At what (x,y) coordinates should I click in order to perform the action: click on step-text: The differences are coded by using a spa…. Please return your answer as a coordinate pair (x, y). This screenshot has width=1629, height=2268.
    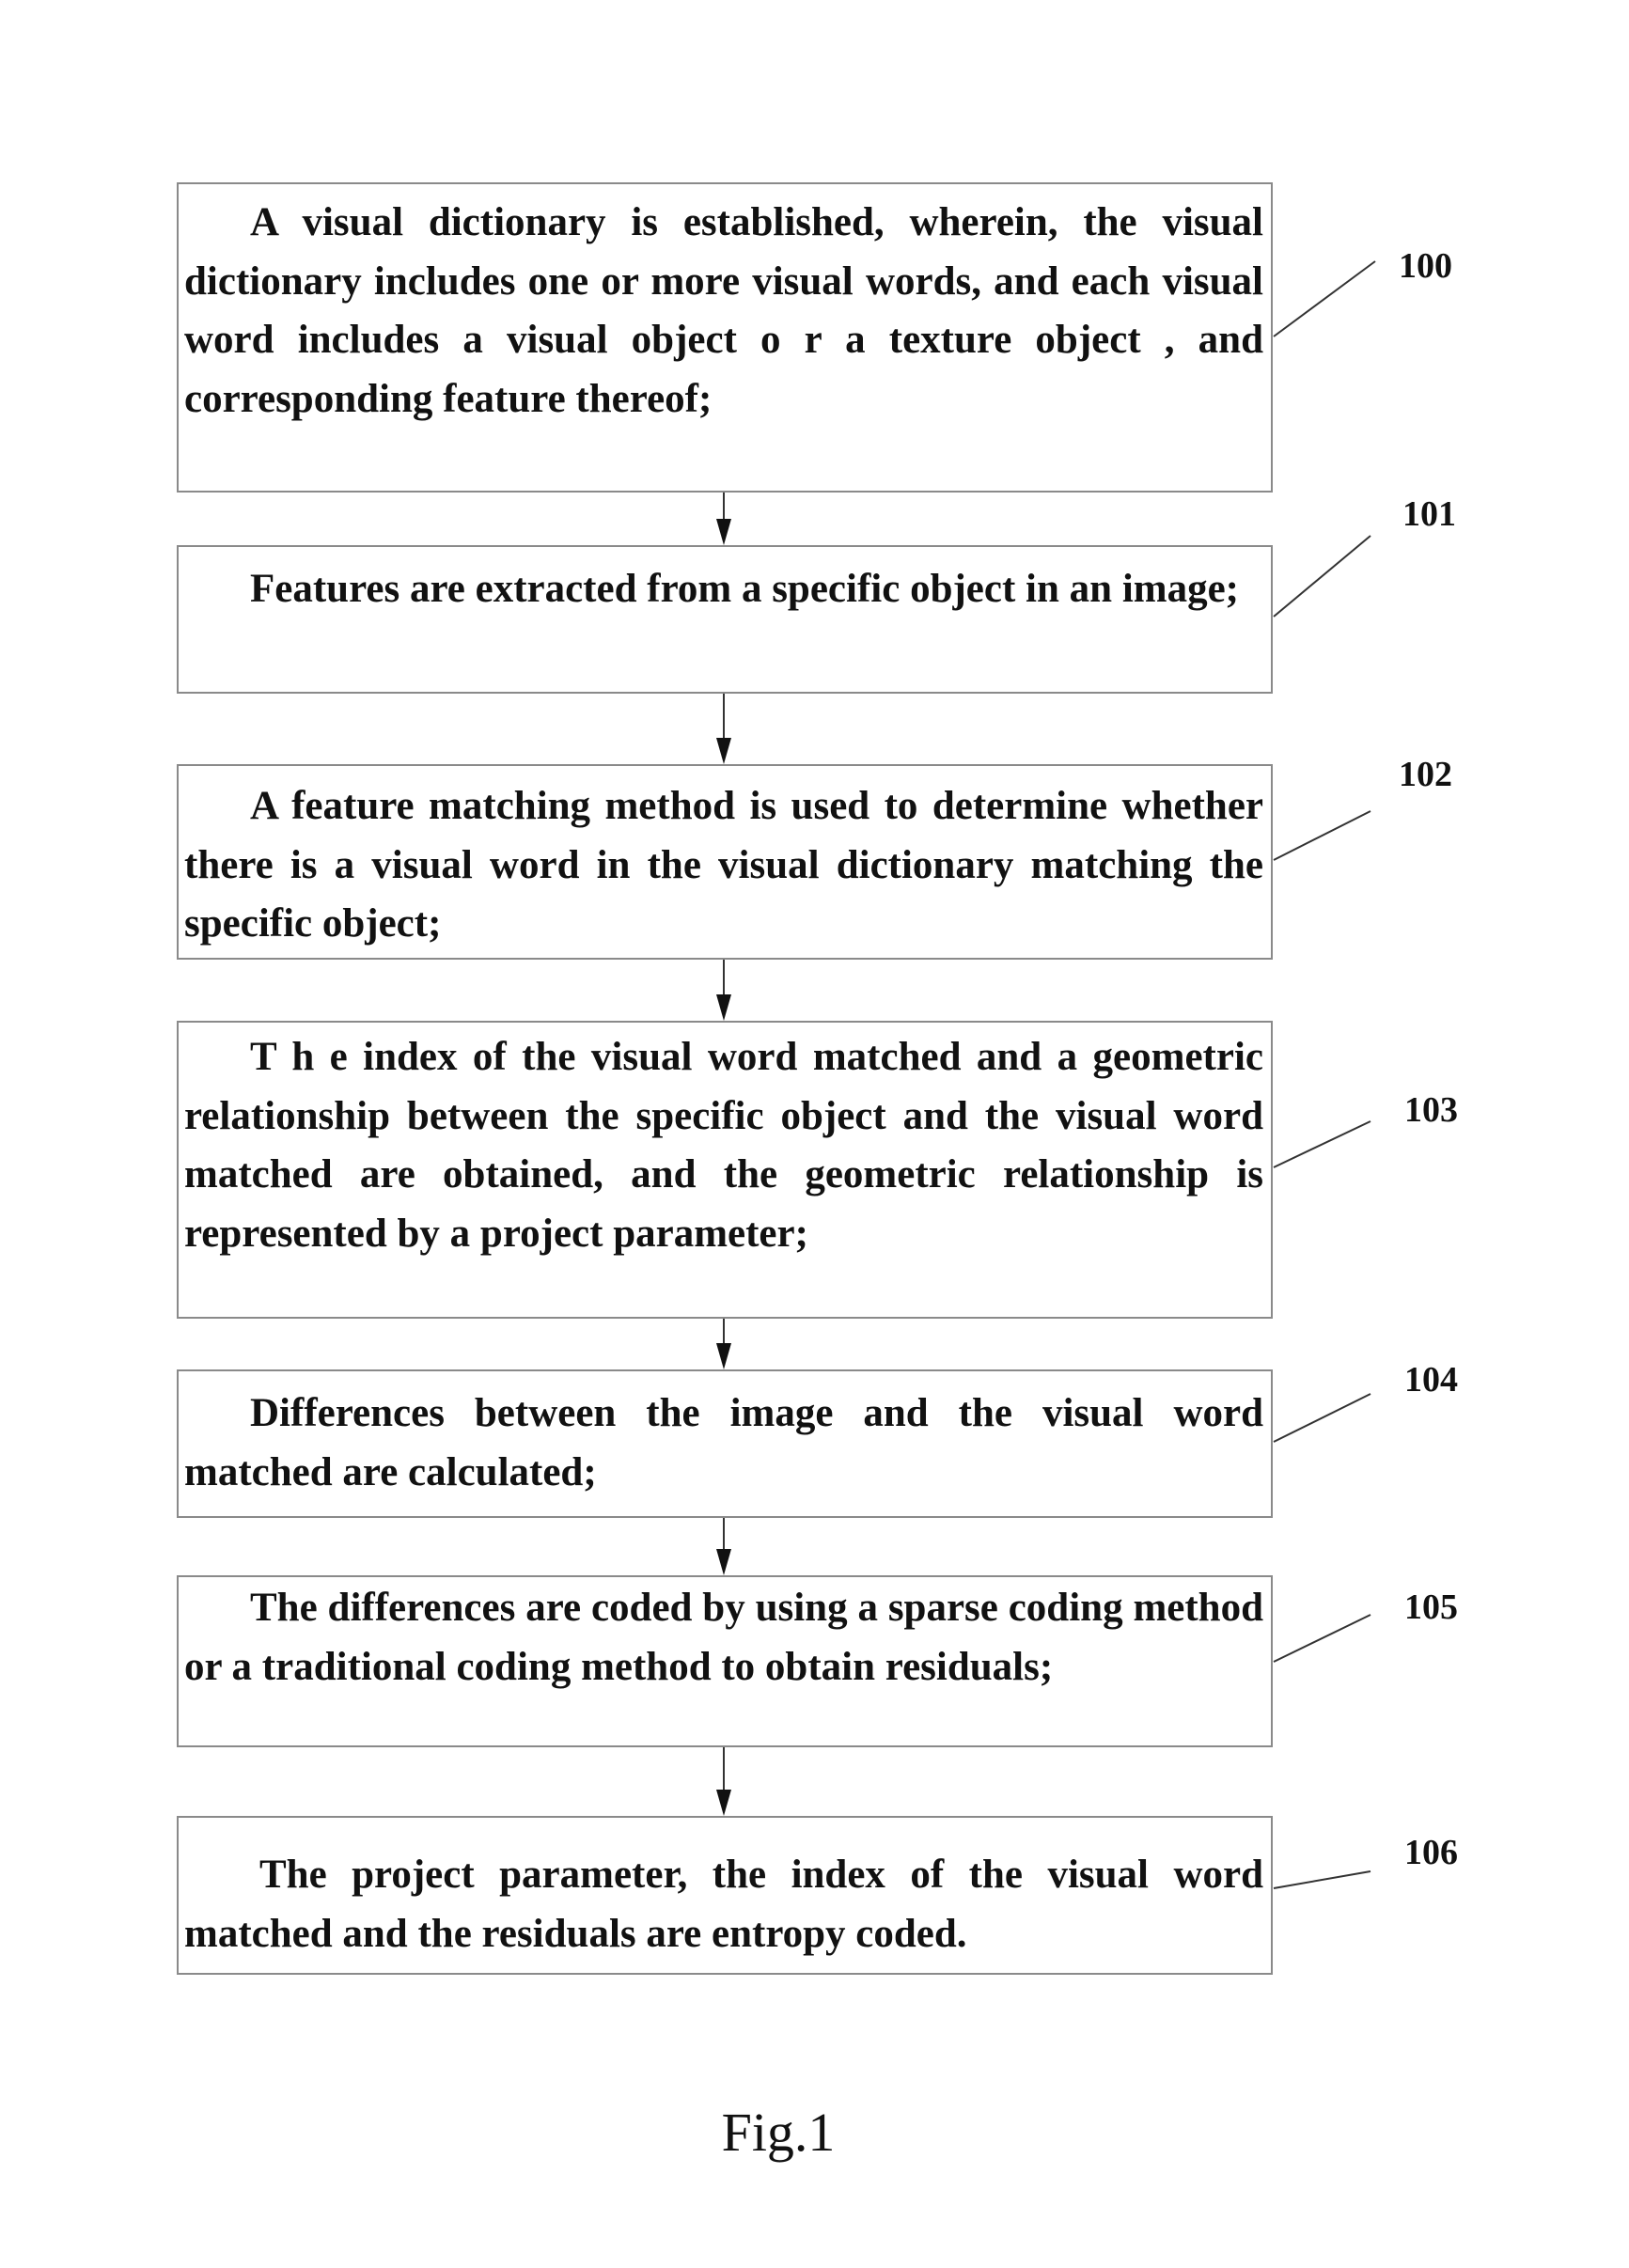
    Looking at the image, I should click on (723, 1638).